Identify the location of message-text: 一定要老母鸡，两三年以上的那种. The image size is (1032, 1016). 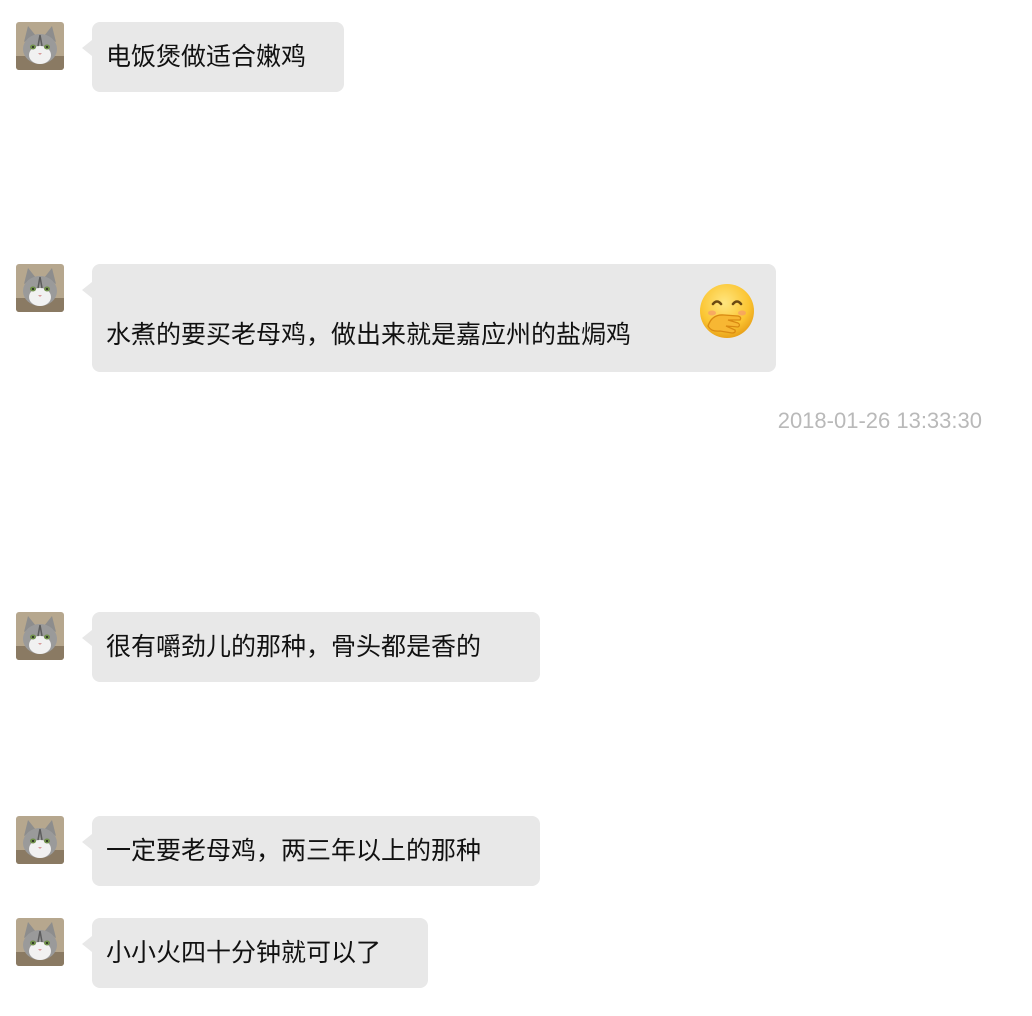
(294, 850).